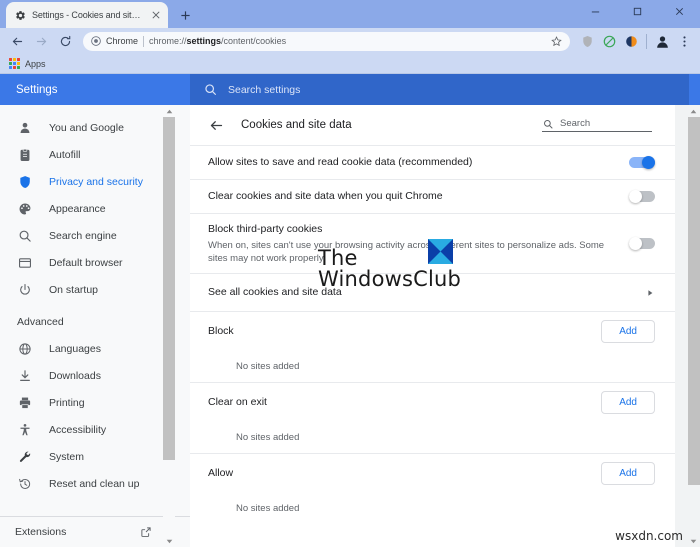 The height and width of the screenshot is (548, 700). What do you see at coordinates (87, 15) in the screenshot?
I see `browser-tab: Settings - Cookies and site data` at bounding box center [87, 15].